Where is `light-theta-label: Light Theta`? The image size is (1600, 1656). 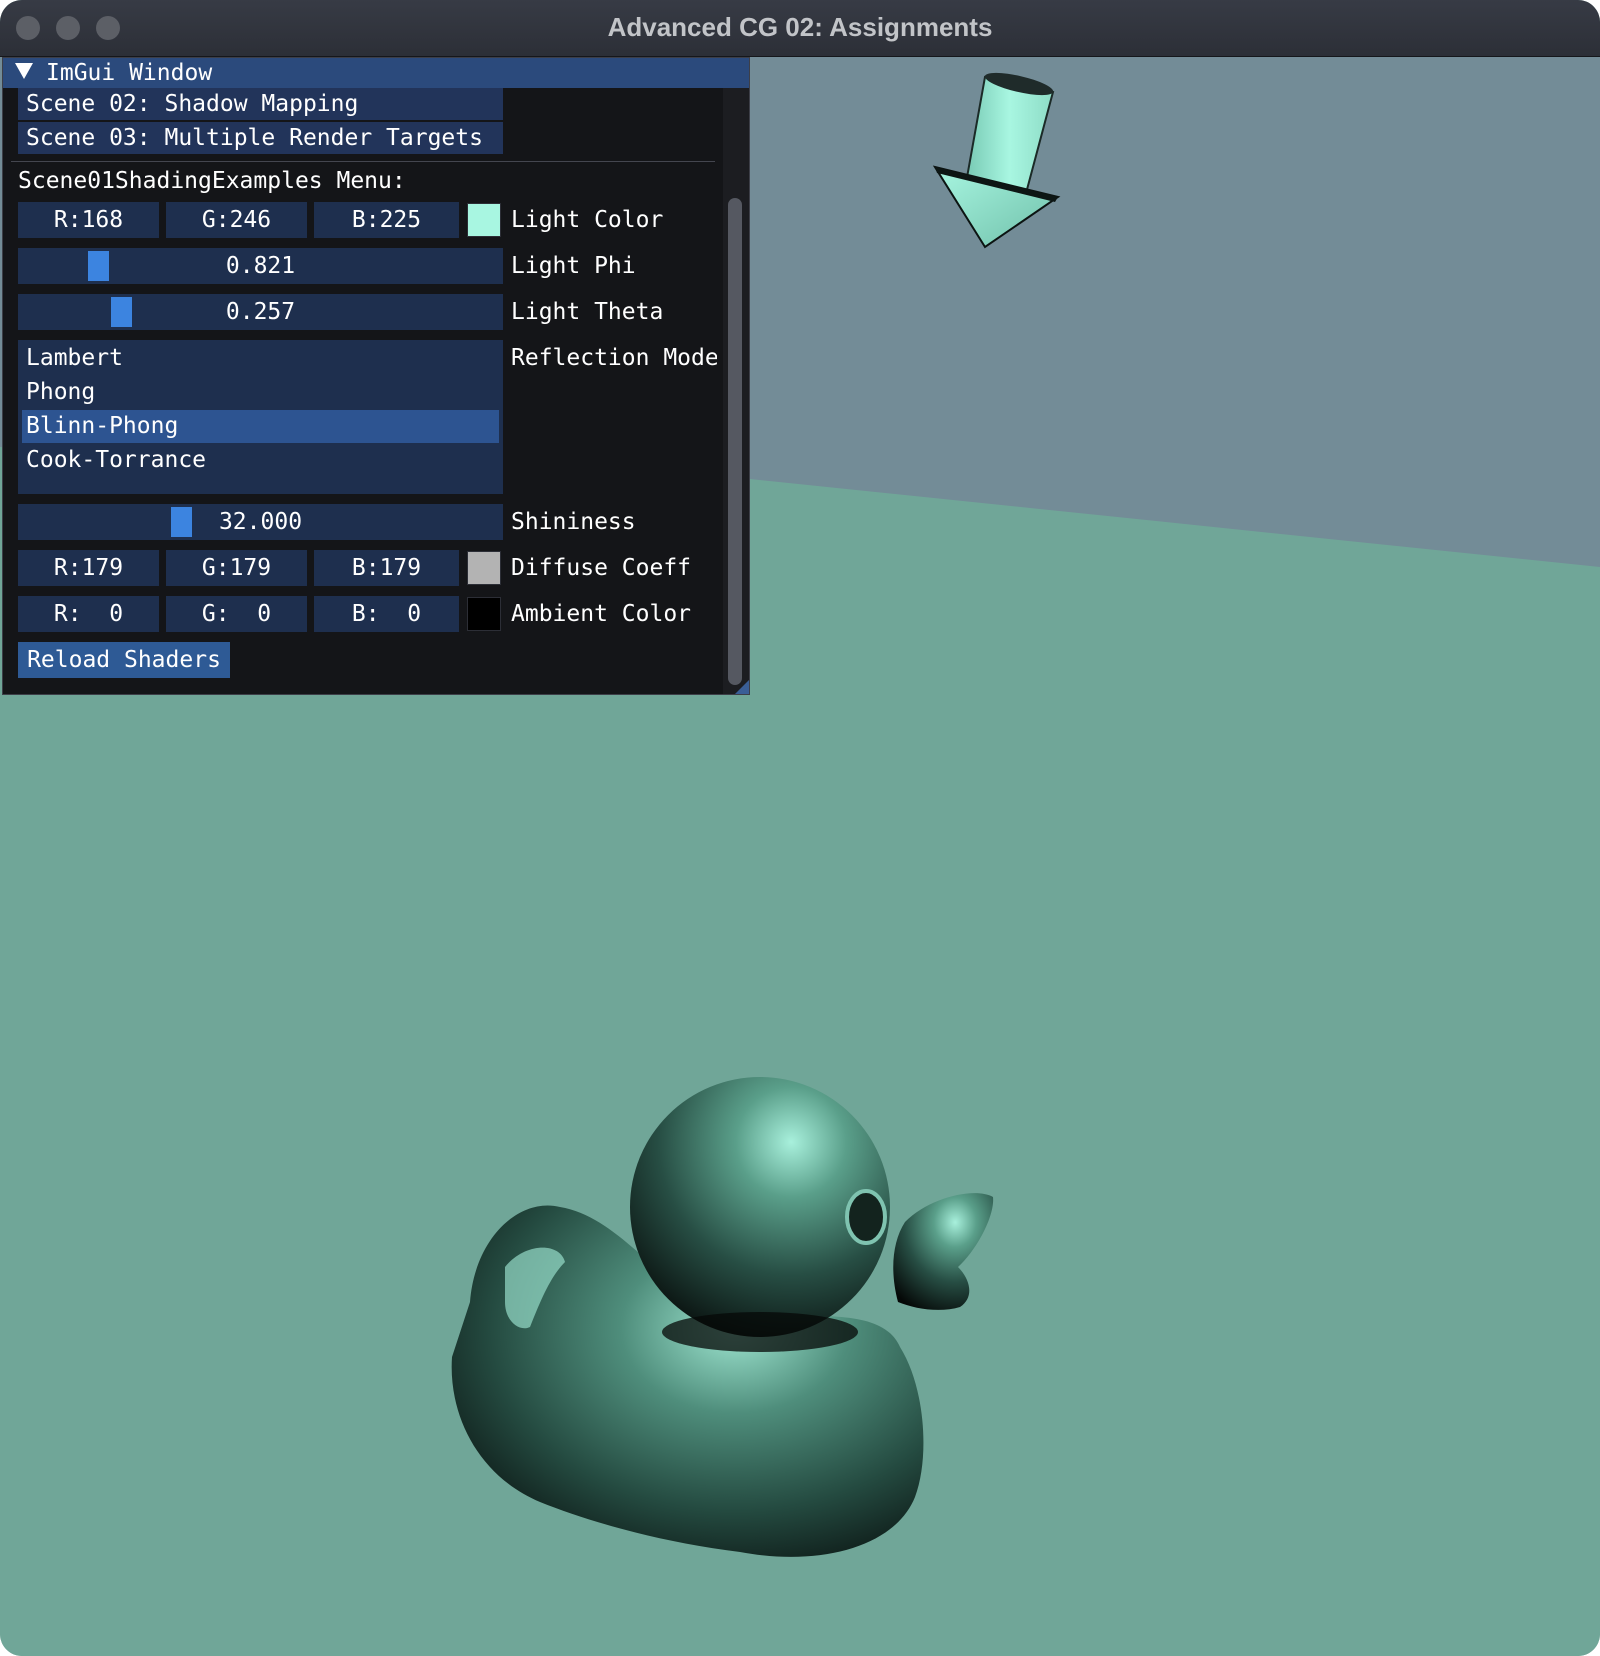
light-theta-label: Light Theta is located at coordinates (587, 312).